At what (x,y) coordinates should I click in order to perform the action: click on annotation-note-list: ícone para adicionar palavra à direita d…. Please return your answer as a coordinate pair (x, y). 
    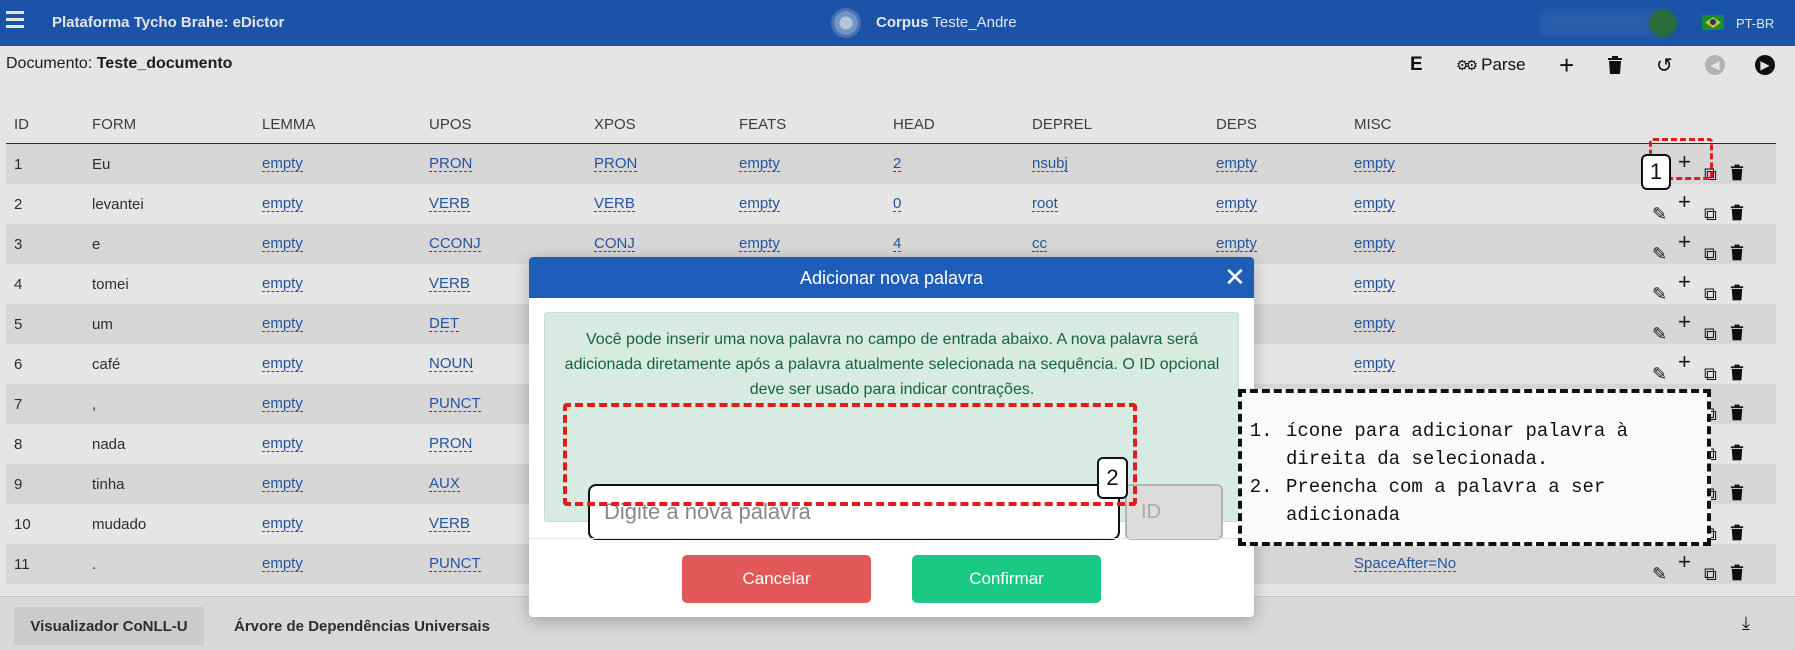
    Looking at the image, I should click on (1480, 473).